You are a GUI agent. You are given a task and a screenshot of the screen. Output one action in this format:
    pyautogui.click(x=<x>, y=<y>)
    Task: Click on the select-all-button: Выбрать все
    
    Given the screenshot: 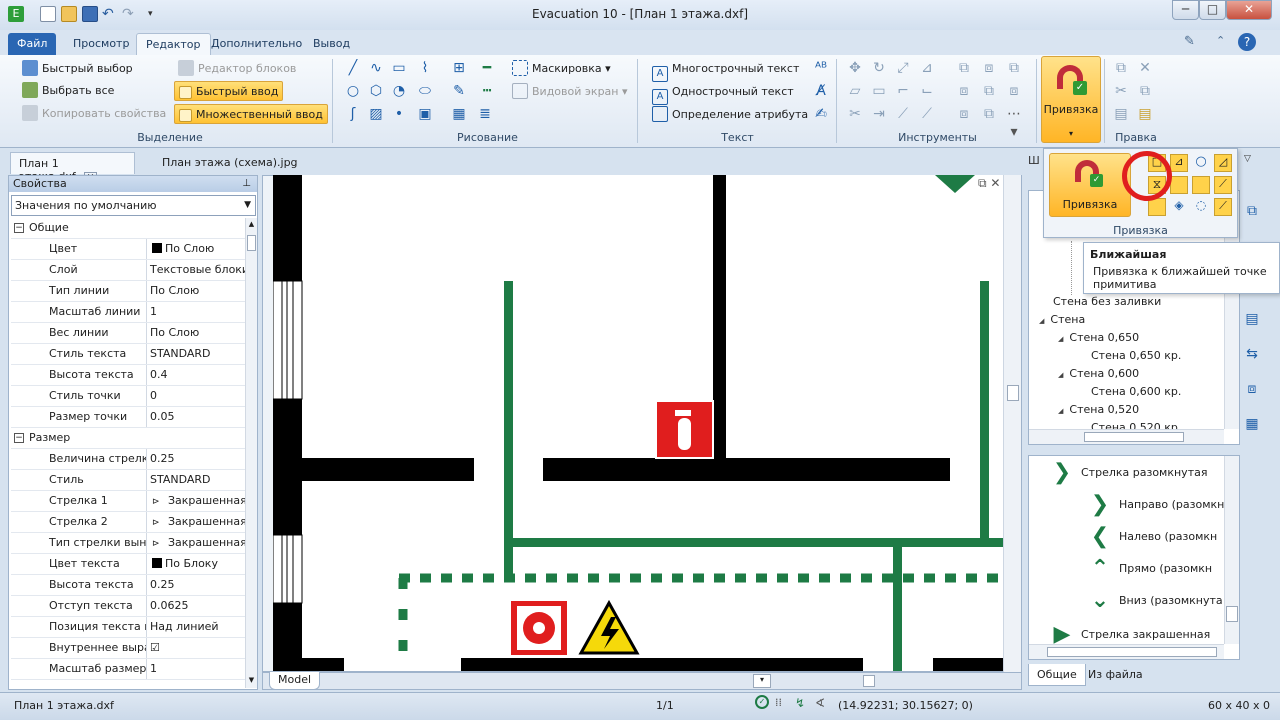 What is the action you would take?
    pyautogui.click(x=68, y=91)
    